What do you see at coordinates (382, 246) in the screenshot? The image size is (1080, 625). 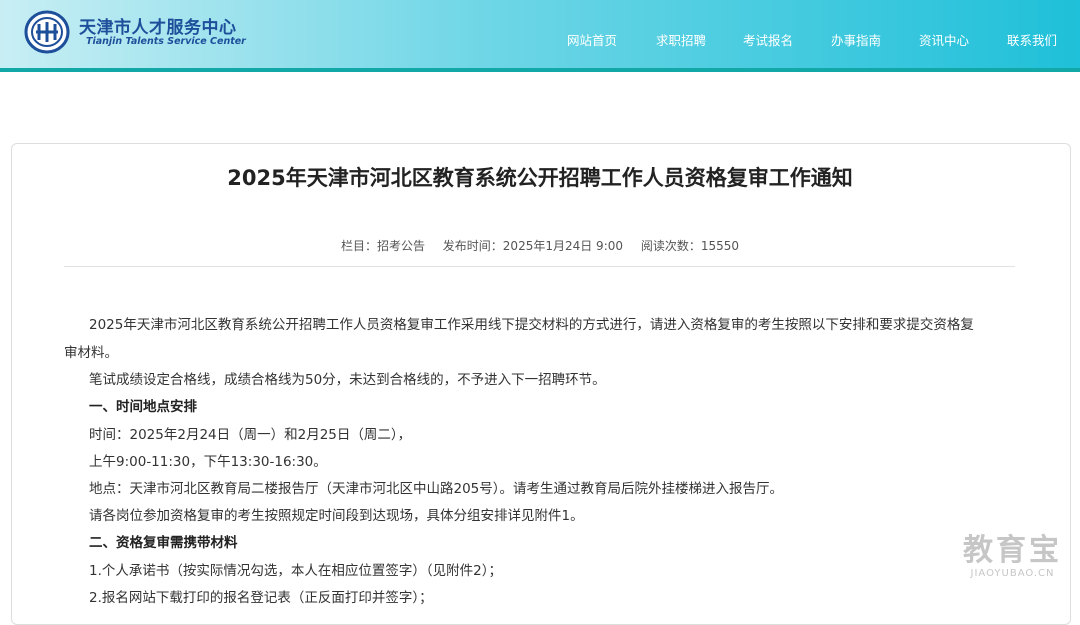 I see `meta-column: 栏目：招考公告` at bounding box center [382, 246].